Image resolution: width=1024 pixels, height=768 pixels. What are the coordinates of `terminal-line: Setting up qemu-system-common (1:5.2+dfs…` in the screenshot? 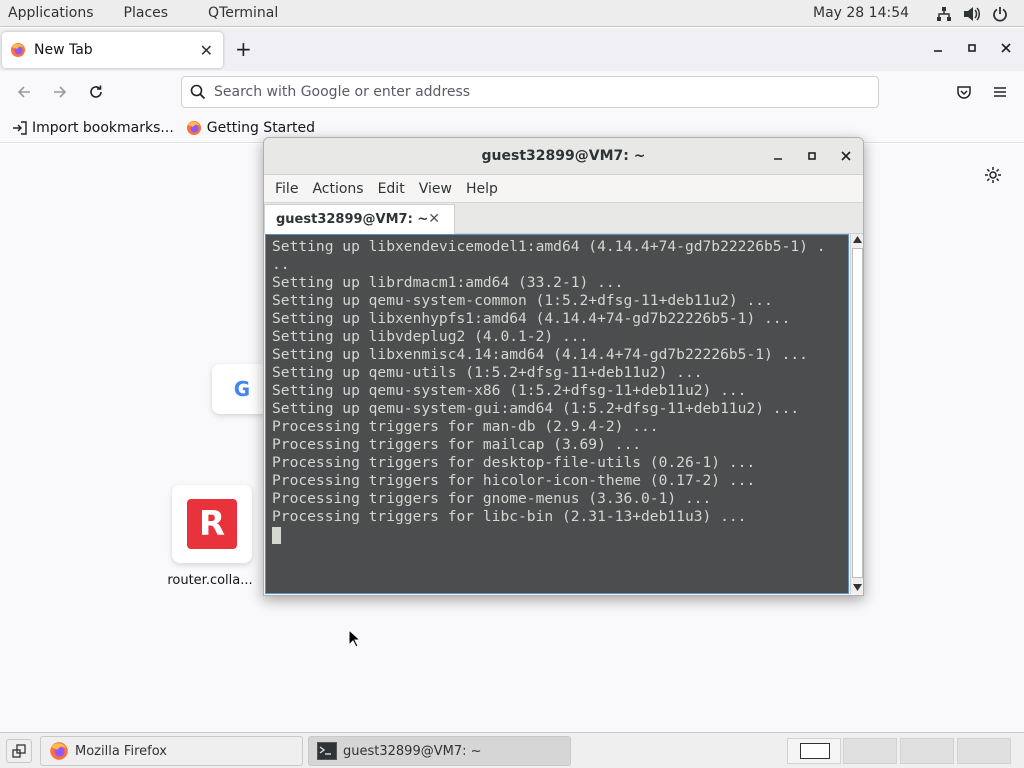 It's located at (522, 300).